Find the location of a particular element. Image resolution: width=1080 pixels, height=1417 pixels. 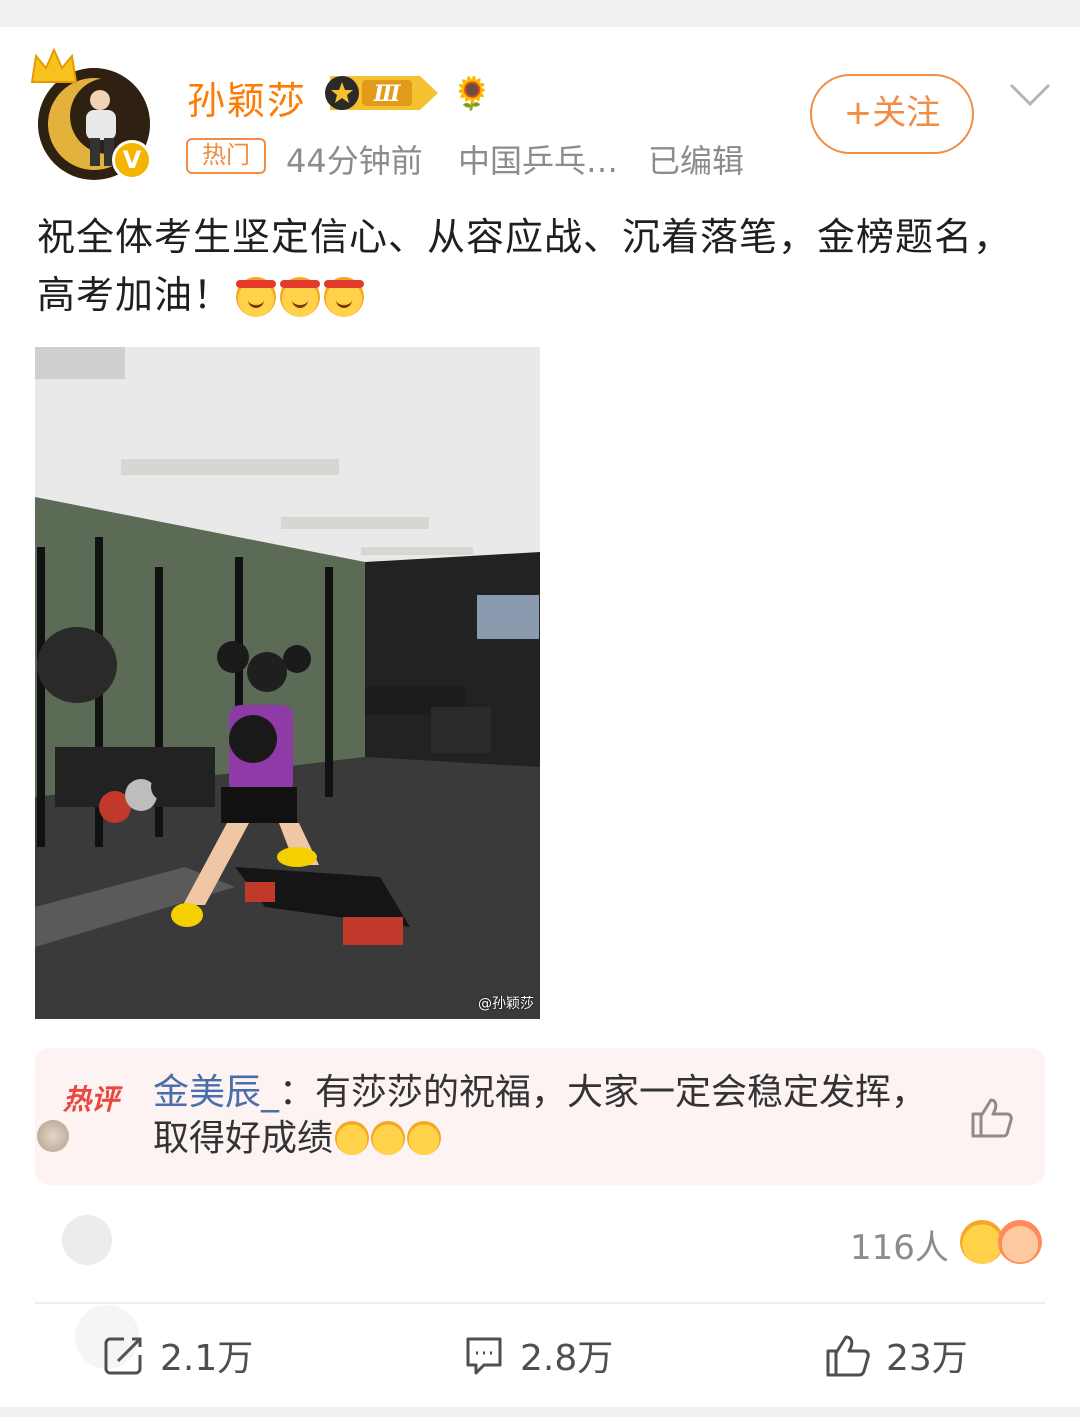

follow-button: +关注 is located at coordinates (892, 114).